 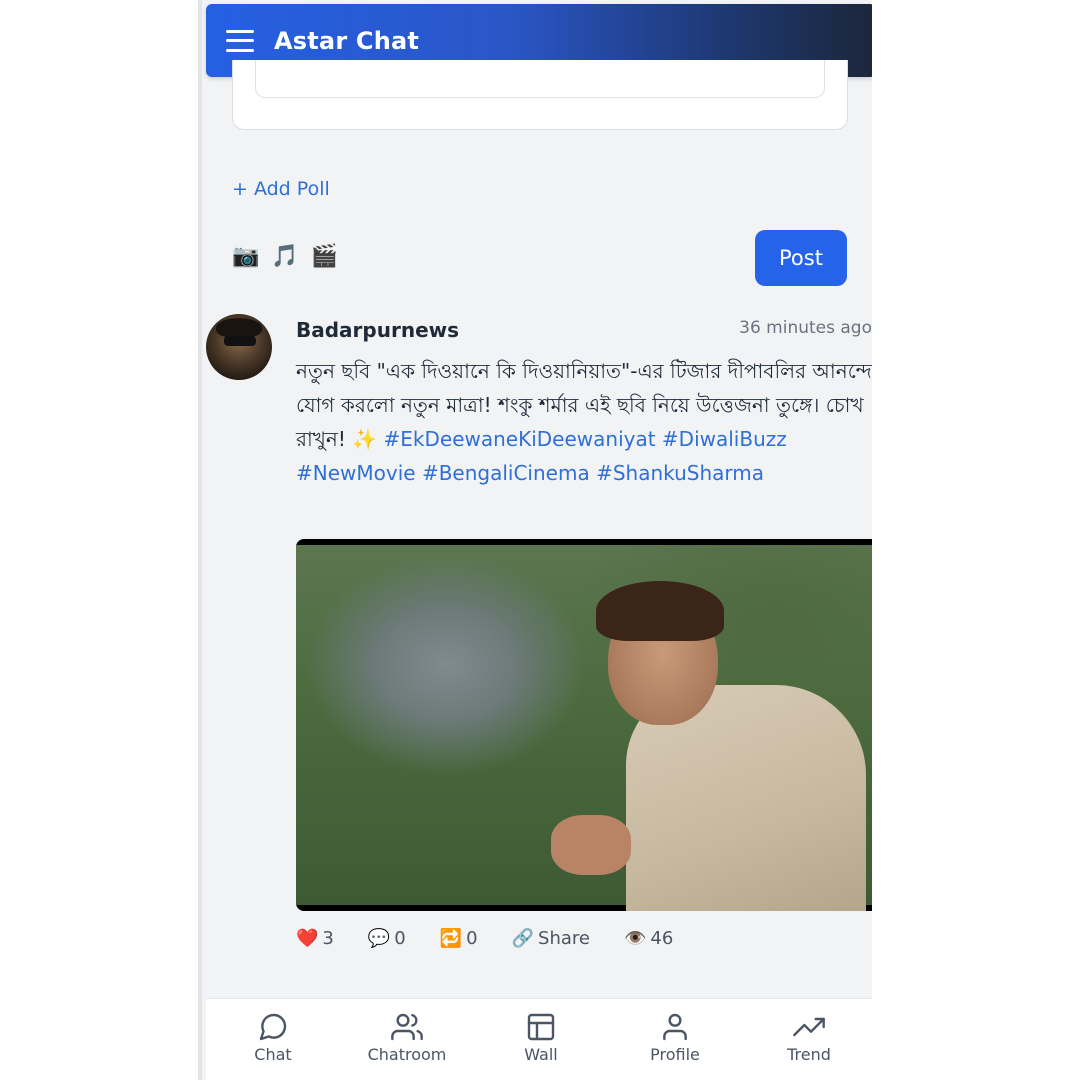 I want to click on repost-count: 0, so click(x=472, y=938).